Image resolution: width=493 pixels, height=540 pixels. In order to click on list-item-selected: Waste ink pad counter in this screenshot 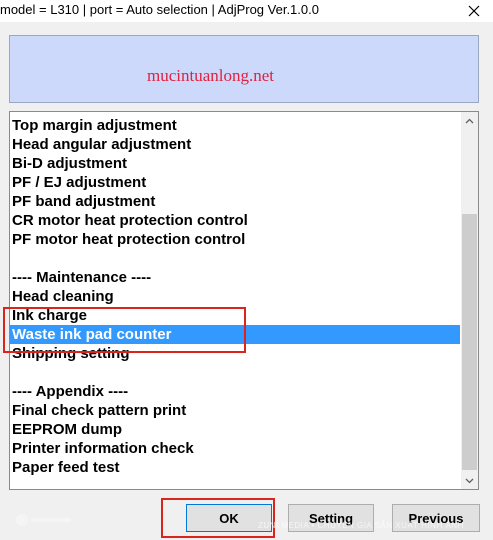, I will do `click(235, 334)`.